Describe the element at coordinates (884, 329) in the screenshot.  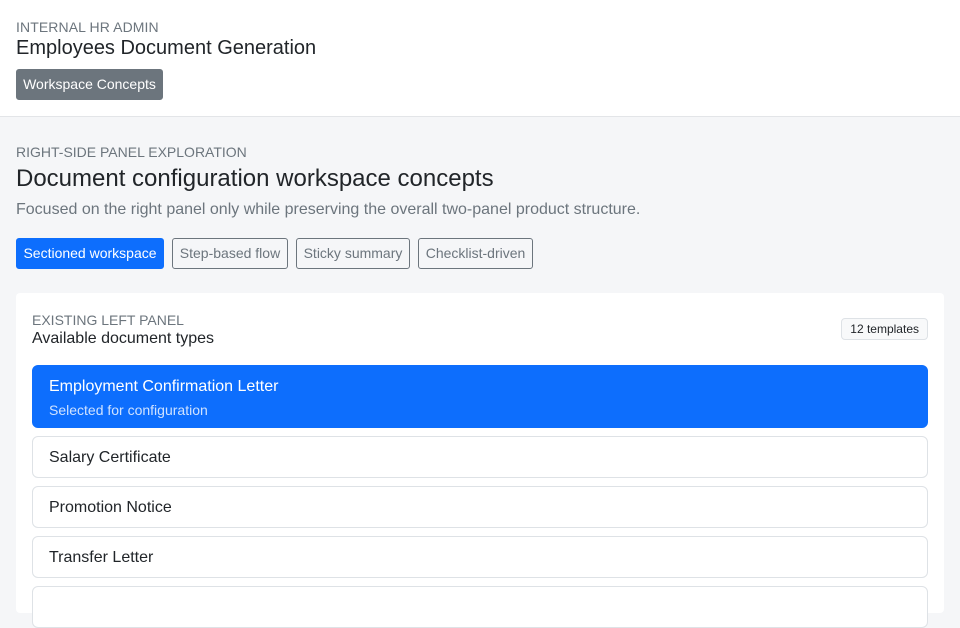
I see `template-count-badge: 12 templates` at that location.